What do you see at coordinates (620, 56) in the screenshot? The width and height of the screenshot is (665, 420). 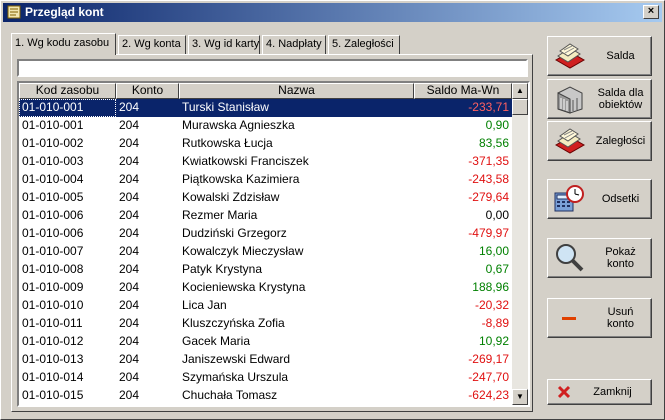 I see `salda-label: Salda` at bounding box center [620, 56].